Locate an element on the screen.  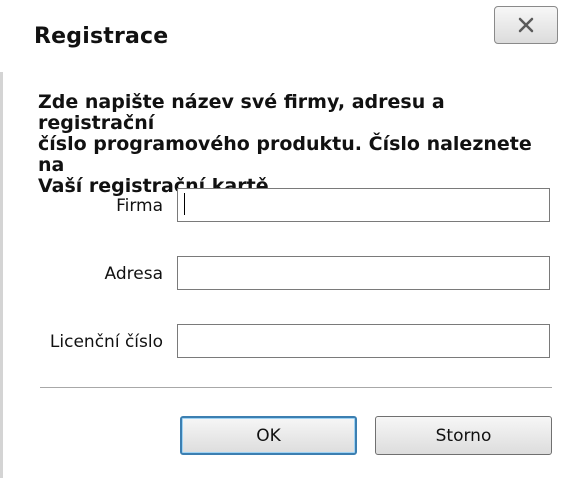
ok-button: OK is located at coordinates (268, 435).